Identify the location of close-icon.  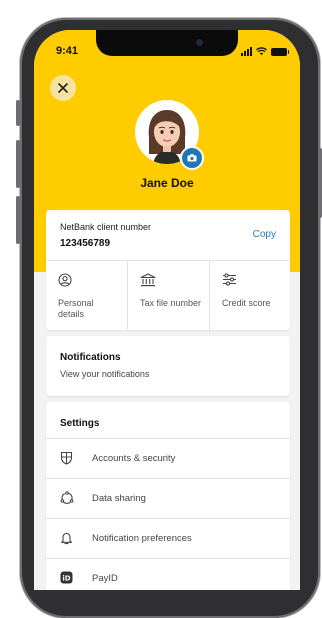
(63, 88).